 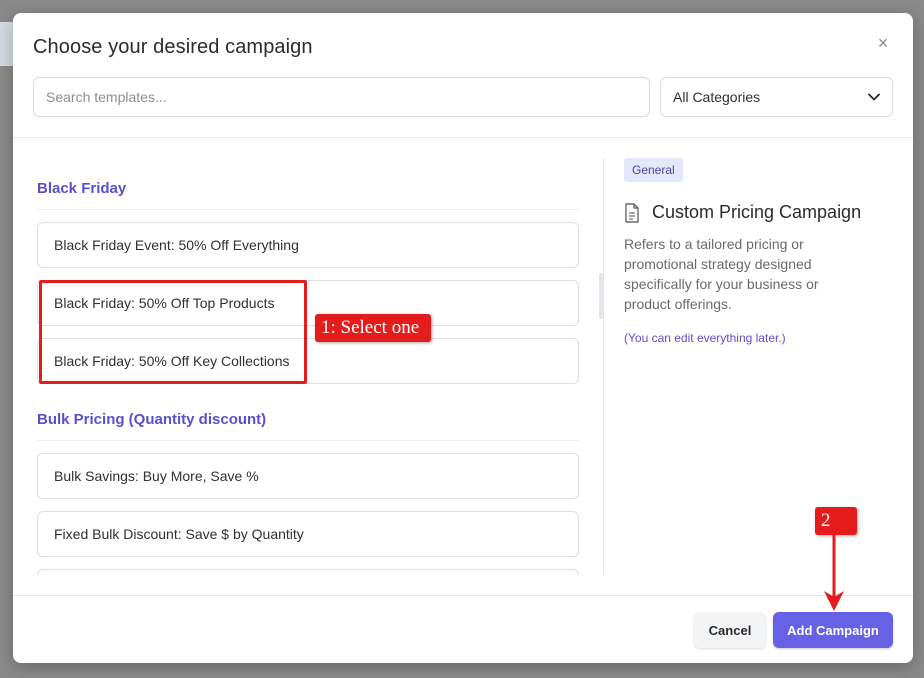 I want to click on template-item-partial, so click(x=308, y=572).